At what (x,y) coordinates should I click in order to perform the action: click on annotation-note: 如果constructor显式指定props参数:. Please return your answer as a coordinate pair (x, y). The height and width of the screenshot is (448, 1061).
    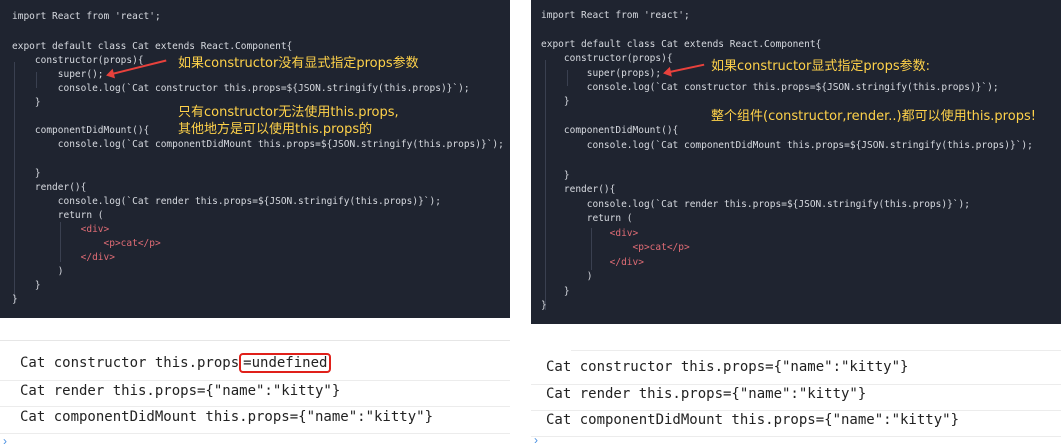
    Looking at the image, I should click on (821, 66).